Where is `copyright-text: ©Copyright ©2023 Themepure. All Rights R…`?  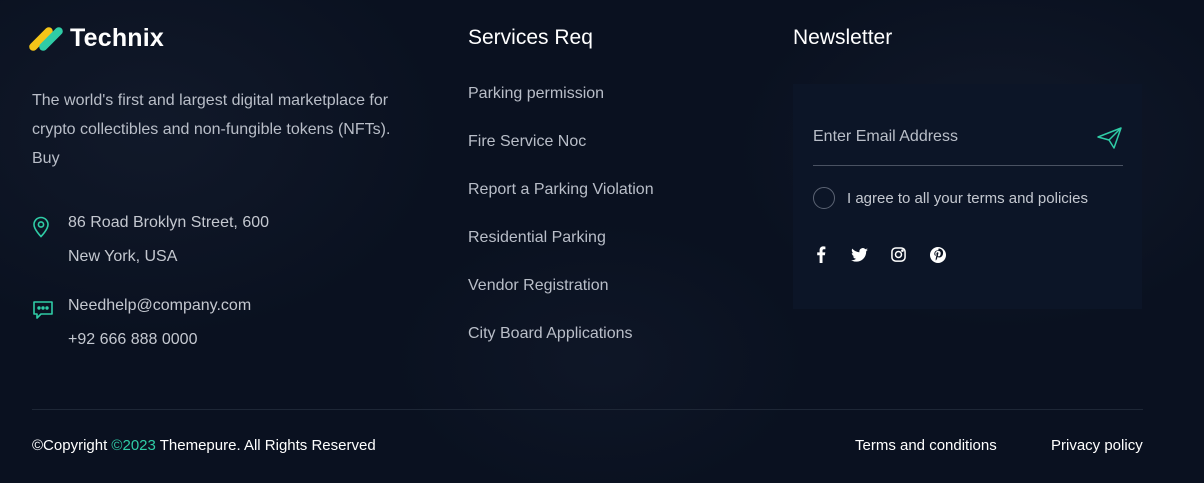 copyright-text: ©Copyright ©2023 Themepure. All Rights R… is located at coordinates (204, 445).